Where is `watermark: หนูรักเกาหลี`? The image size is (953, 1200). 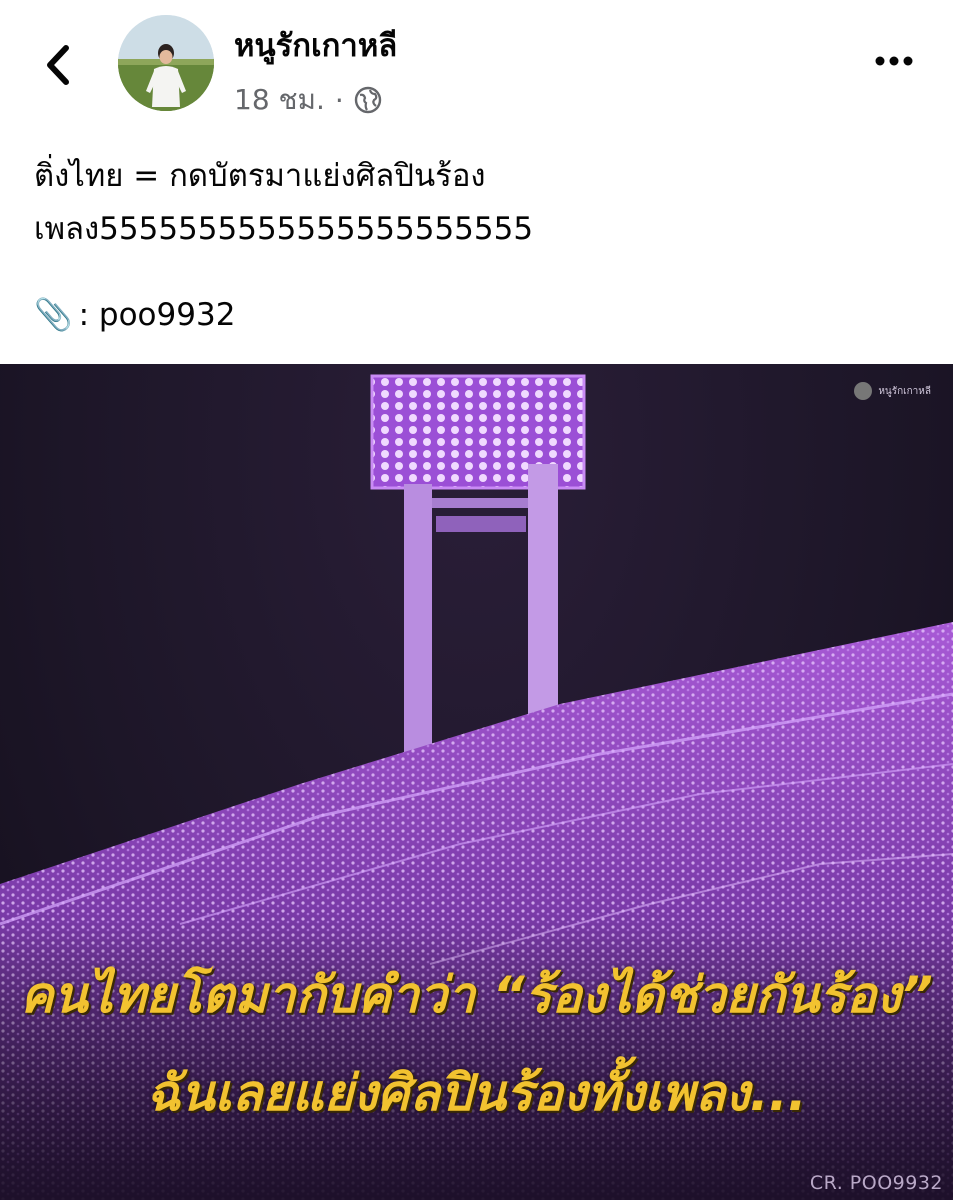 watermark: หนูรักเกาหลี is located at coordinates (892, 391).